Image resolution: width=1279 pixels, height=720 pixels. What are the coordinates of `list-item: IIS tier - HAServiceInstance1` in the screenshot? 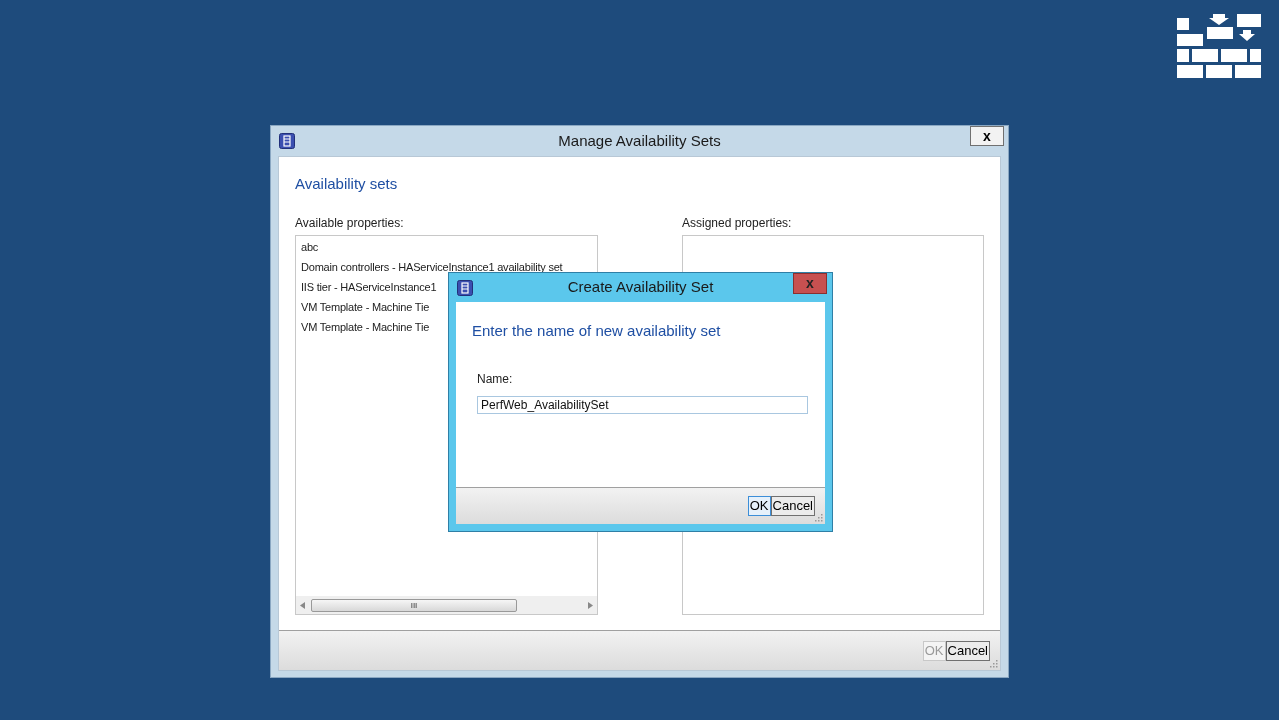 It's located at (369, 286).